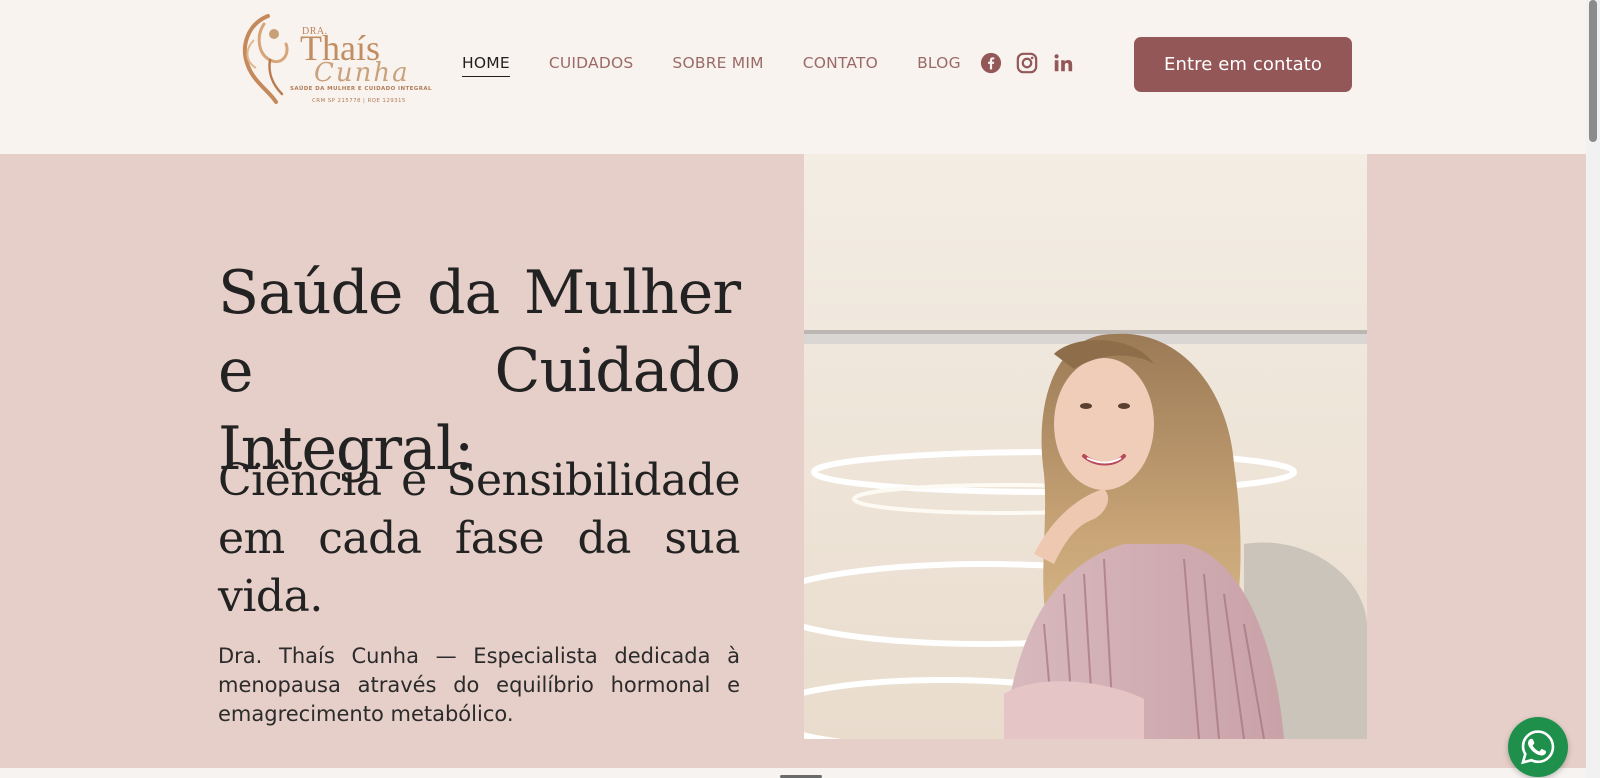 This screenshot has width=1600, height=778. Describe the element at coordinates (1063, 63) in the screenshot. I see `linkedin-icon` at that location.